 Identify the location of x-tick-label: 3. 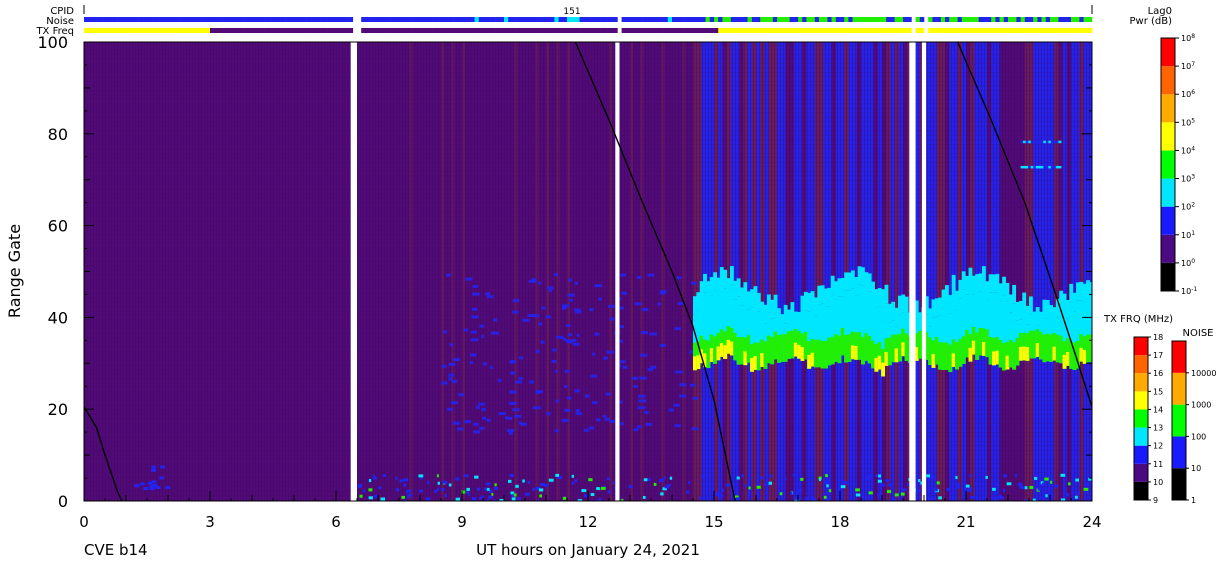
(210, 522).